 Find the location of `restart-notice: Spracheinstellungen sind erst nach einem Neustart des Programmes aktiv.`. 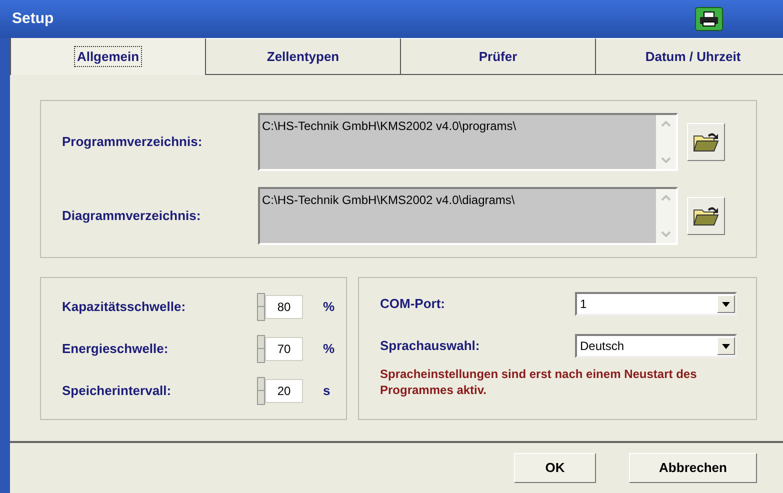

restart-notice: Spracheinstellungen sind erst nach einem Neustart des Programmes aktiv. is located at coordinates (539, 382).